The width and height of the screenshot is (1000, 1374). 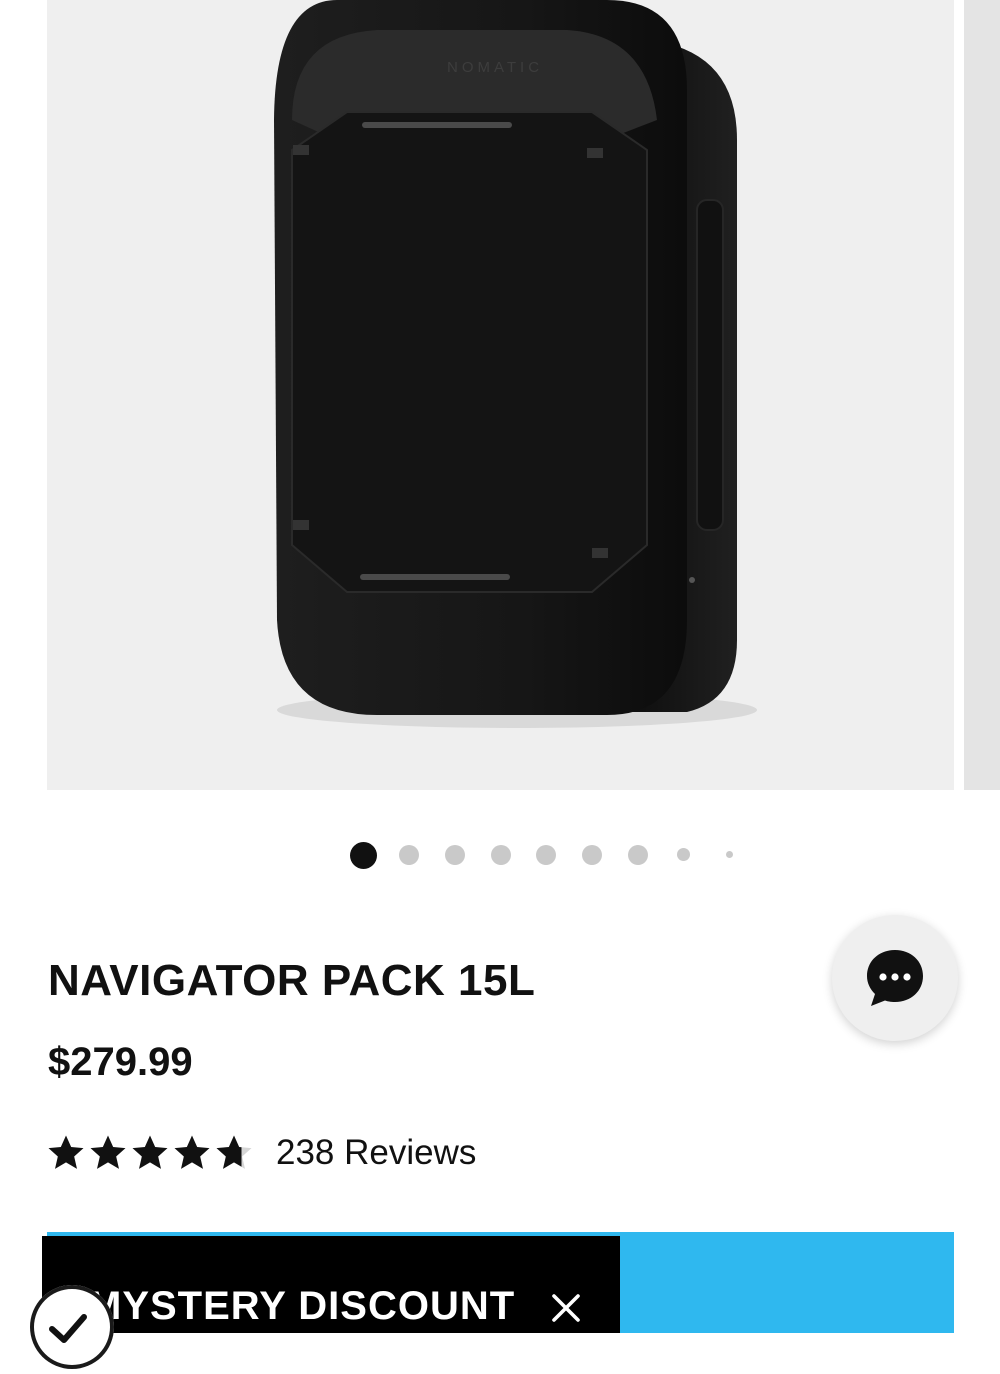 I want to click on mystery-discount-banner: MYSTERY DISCOUNT, so click(x=331, y=1284).